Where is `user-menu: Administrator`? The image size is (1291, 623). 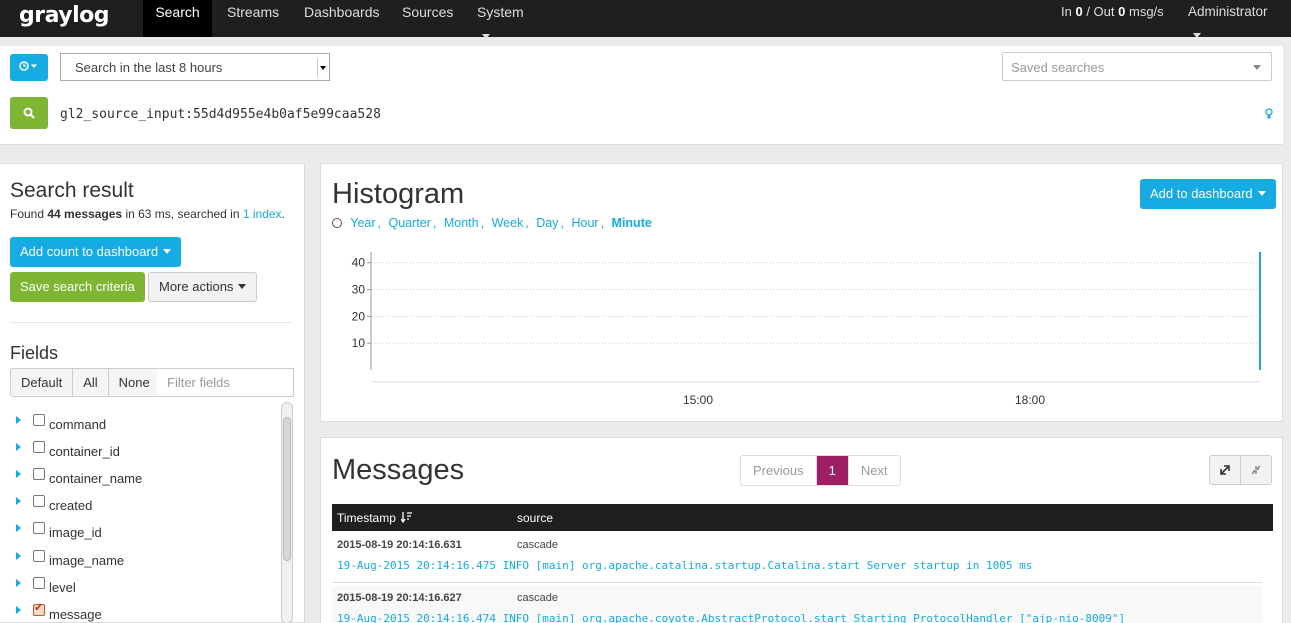
user-menu: Administrator is located at coordinates (1228, 19).